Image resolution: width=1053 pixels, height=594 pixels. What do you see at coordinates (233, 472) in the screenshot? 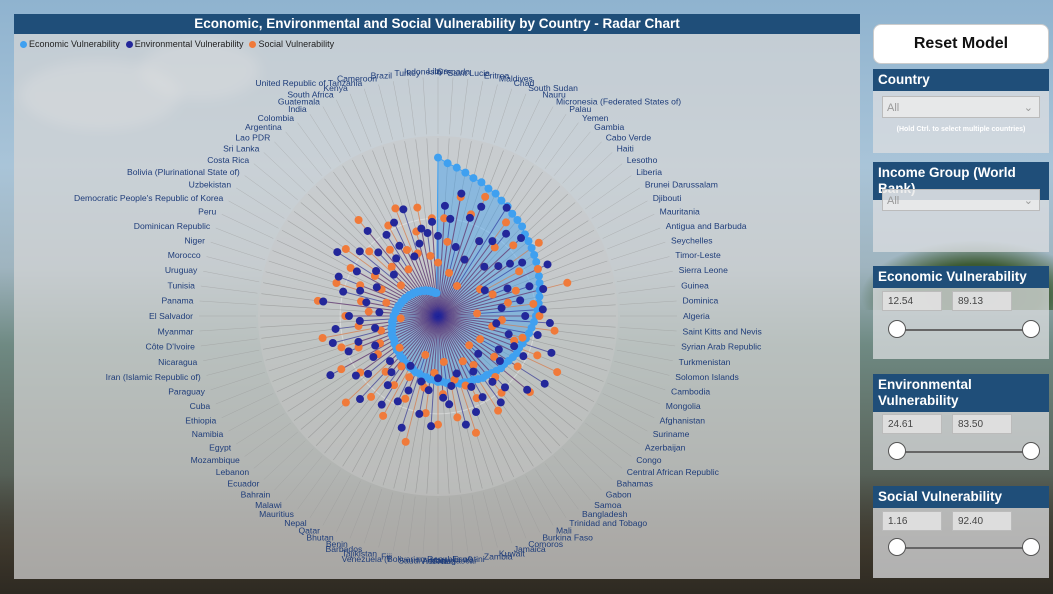
I see `country-label: Lebanon` at bounding box center [233, 472].